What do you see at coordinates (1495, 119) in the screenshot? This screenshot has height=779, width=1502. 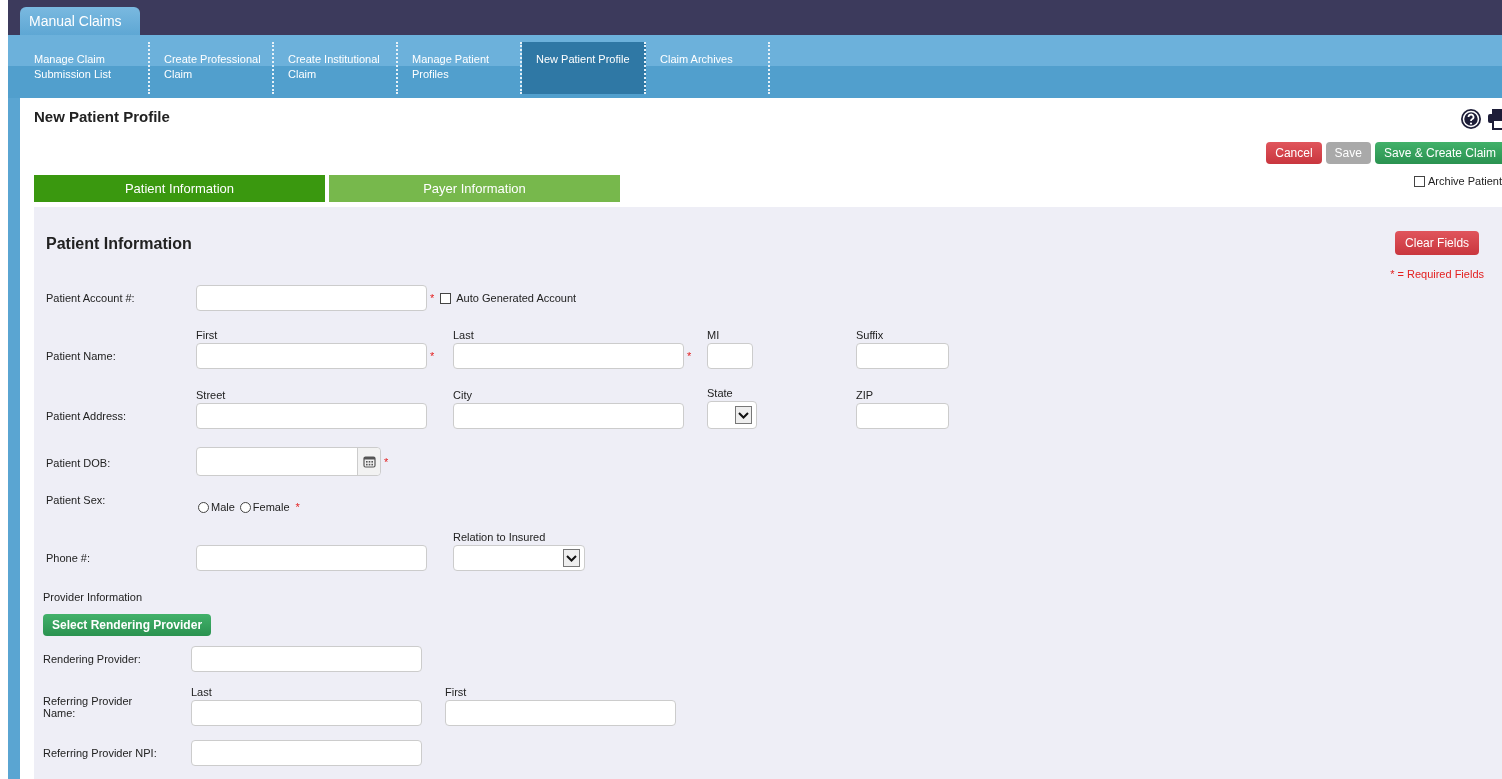 I see `printer-icon` at bounding box center [1495, 119].